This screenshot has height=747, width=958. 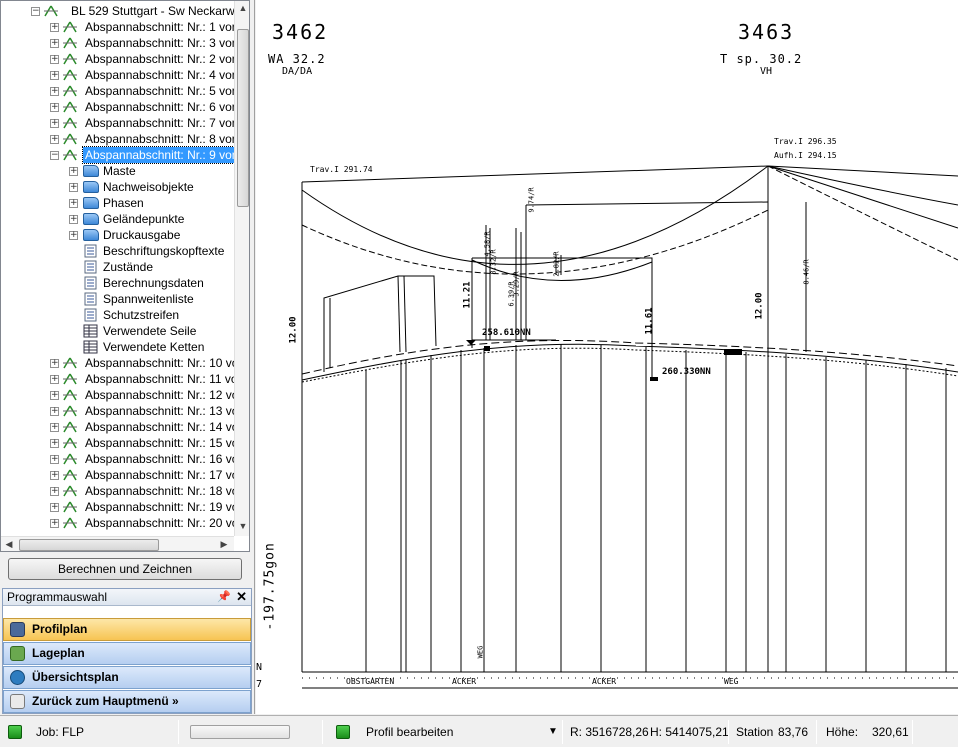 What do you see at coordinates (121, 43) in the screenshot?
I see `tree-section-node: + Abspannabschnitt: Nr.: 3 von:` at bounding box center [121, 43].